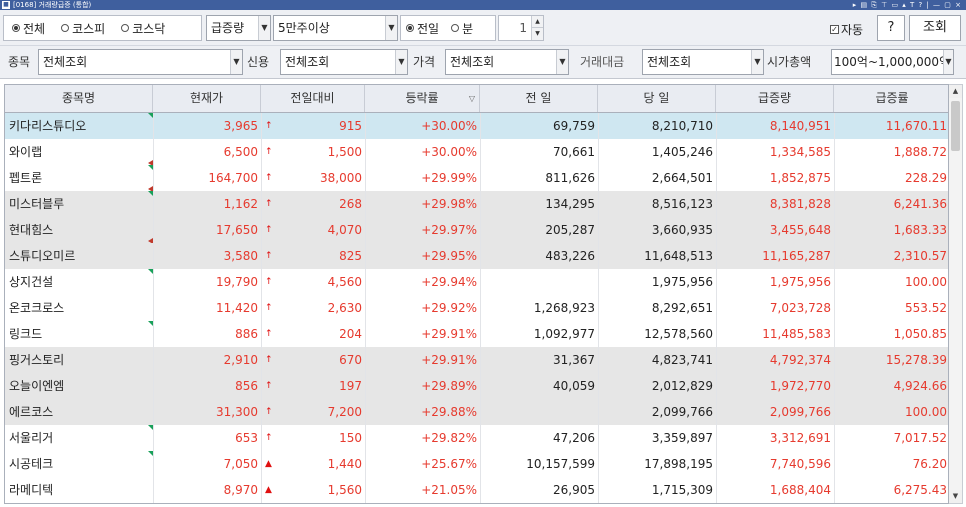 The height and width of the screenshot is (507, 966). What do you see at coordinates (846, 29) in the screenshot?
I see `auto-checkbox: ✓ 자동` at bounding box center [846, 29].